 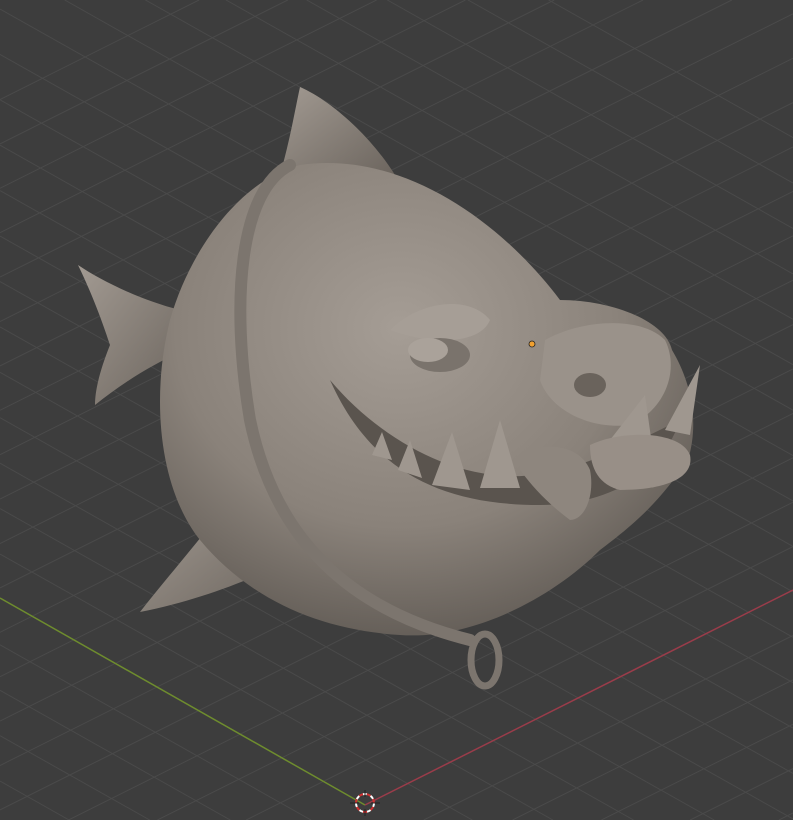 I want to click on 3d-cursor-icon, so click(x=365, y=803).